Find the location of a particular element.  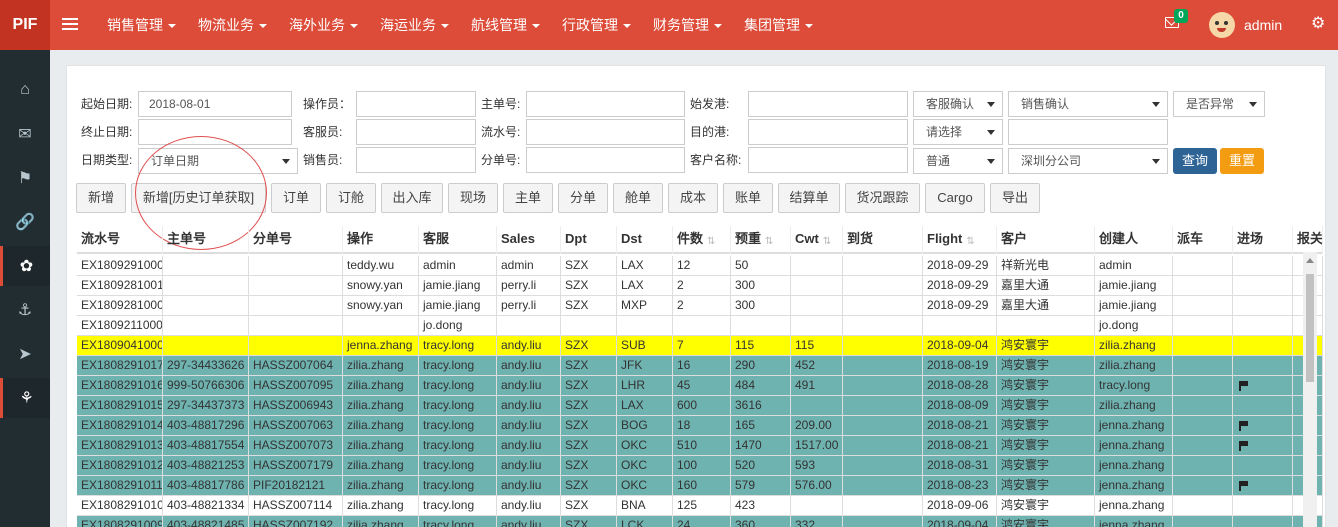

extra-input is located at coordinates (1088, 132).